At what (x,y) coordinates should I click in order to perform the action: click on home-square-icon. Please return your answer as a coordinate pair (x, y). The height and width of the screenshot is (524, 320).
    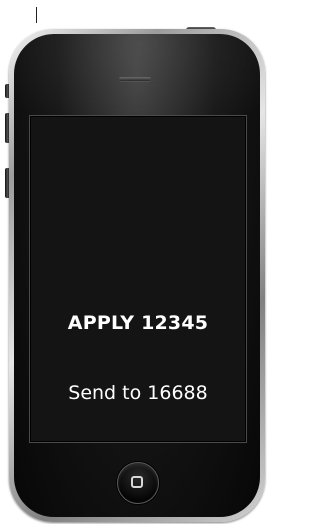
    Looking at the image, I should click on (137, 482).